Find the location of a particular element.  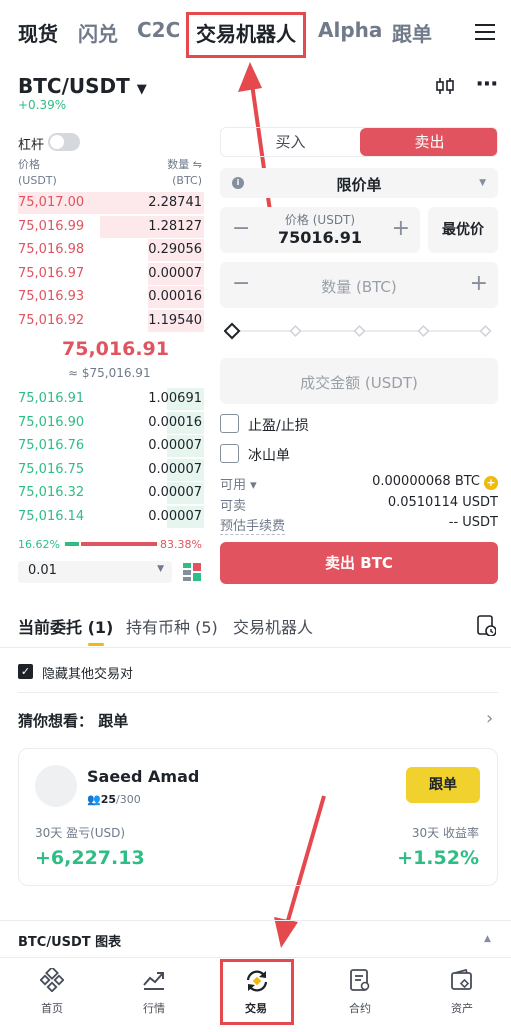

sell-btc-button: 卖出 BTC is located at coordinates (359, 563).